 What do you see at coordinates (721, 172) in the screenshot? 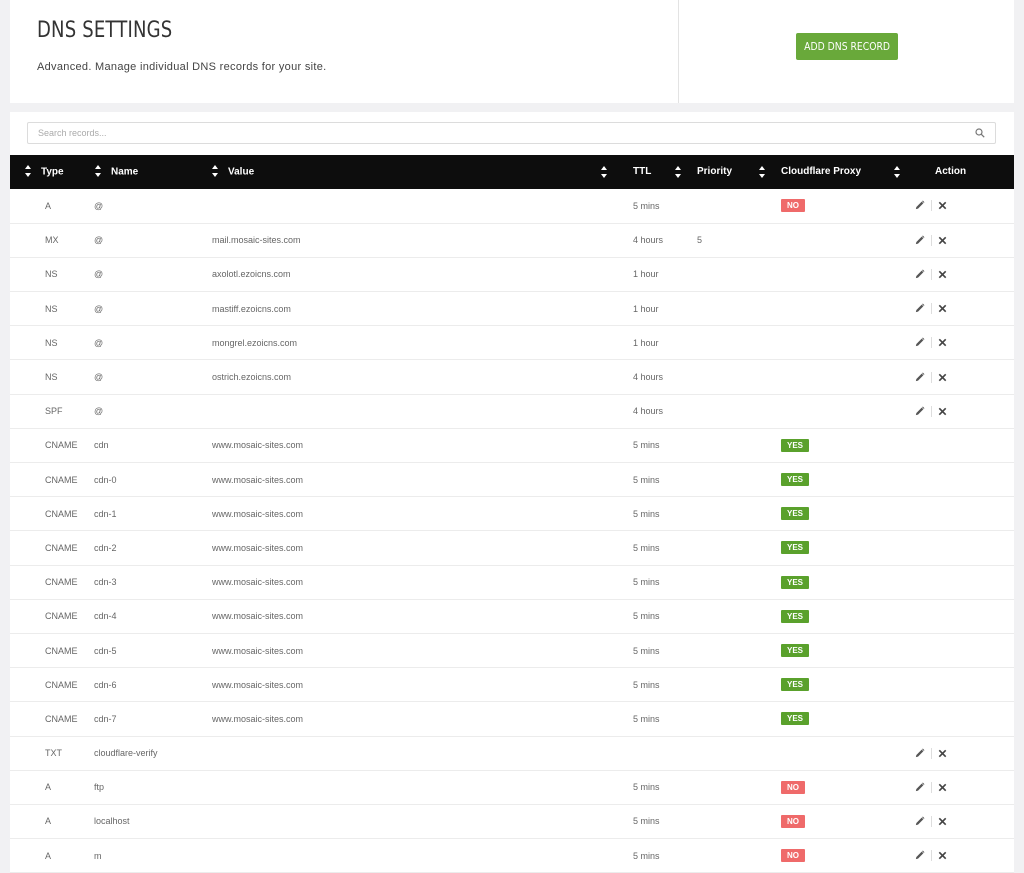
I see `column-header-priority: Priority` at bounding box center [721, 172].